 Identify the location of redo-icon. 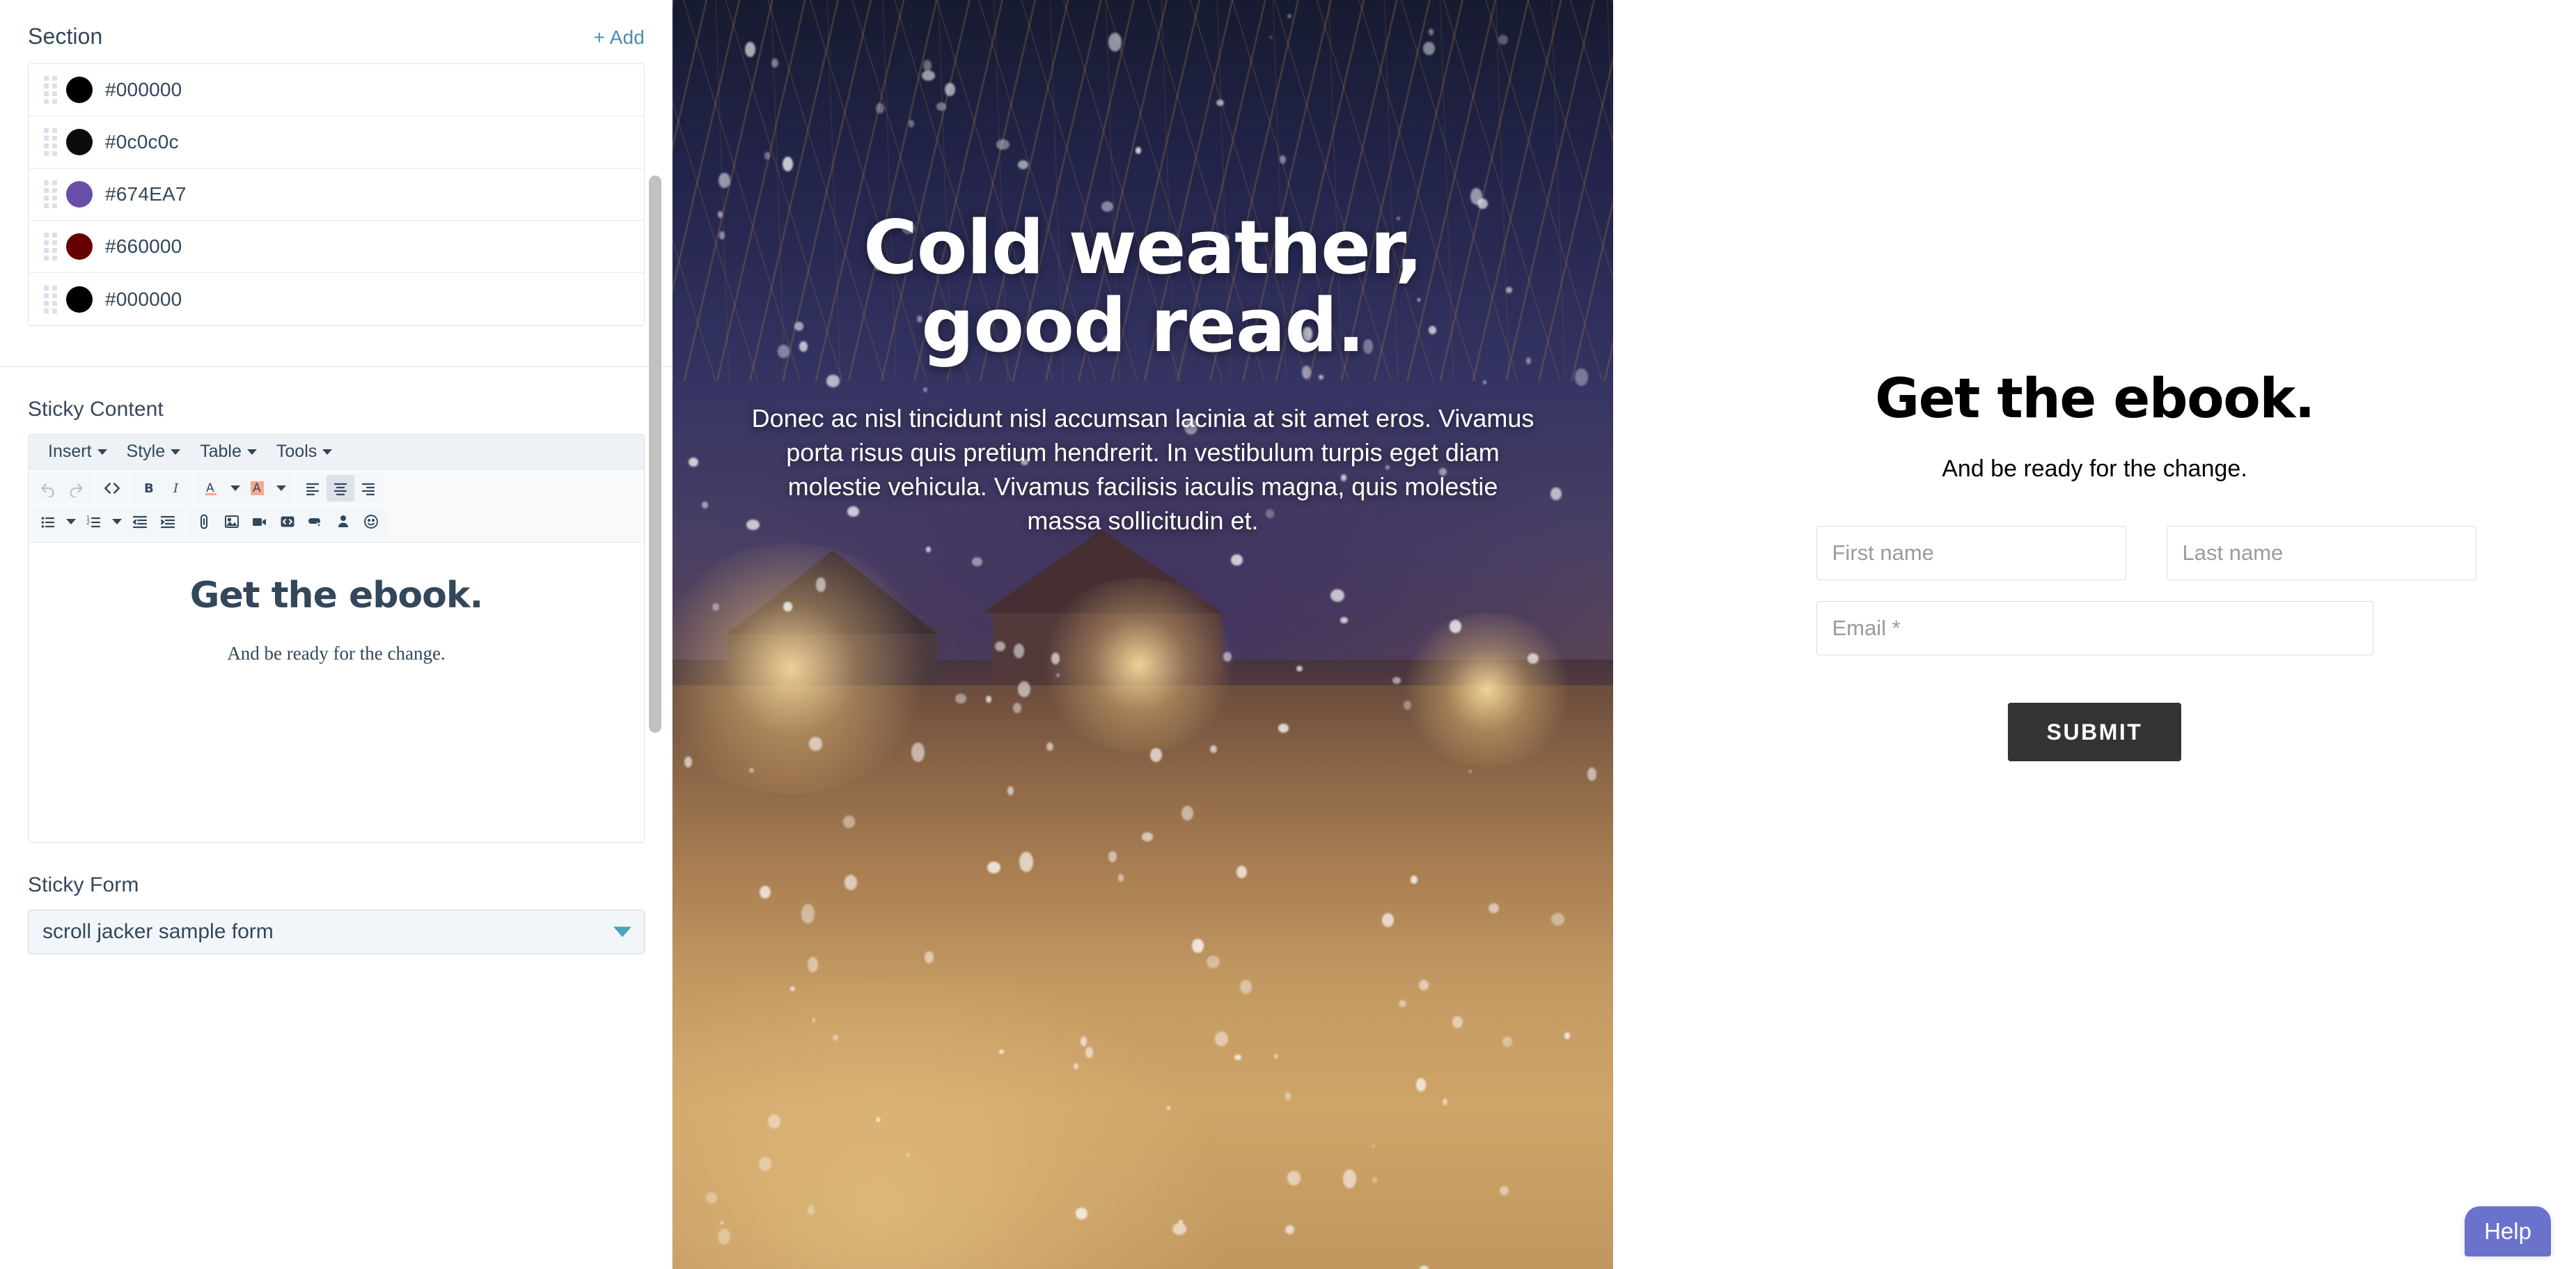
(76, 488).